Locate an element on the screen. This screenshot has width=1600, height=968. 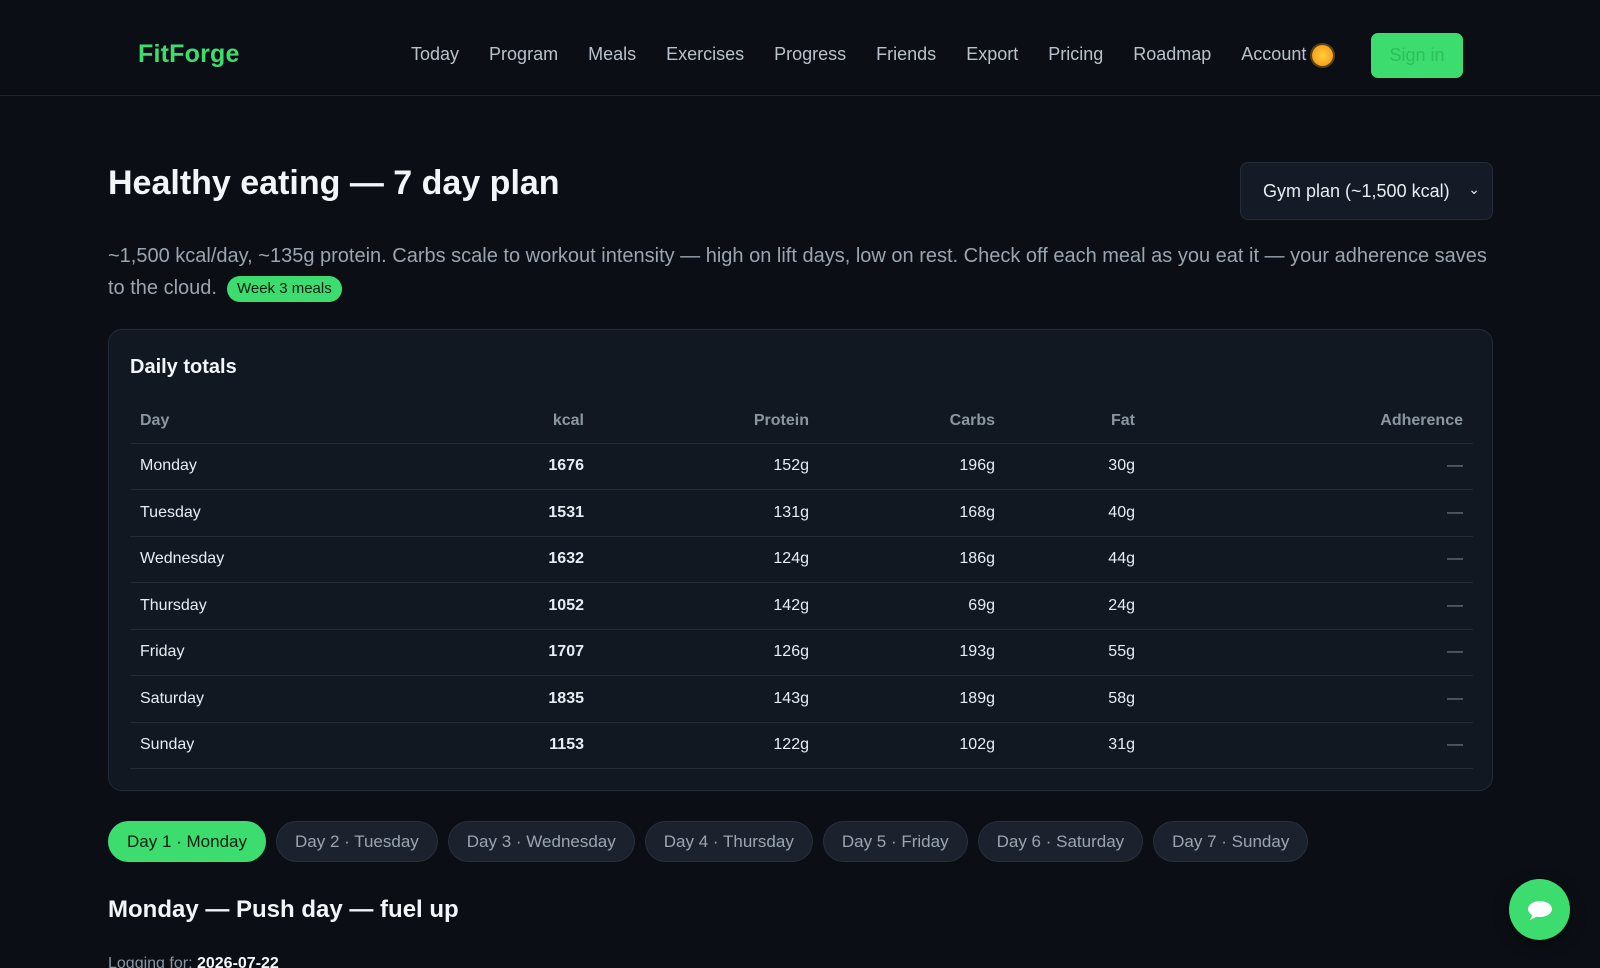
day-heading: Monday — Push day — fuel up is located at coordinates (283, 909).